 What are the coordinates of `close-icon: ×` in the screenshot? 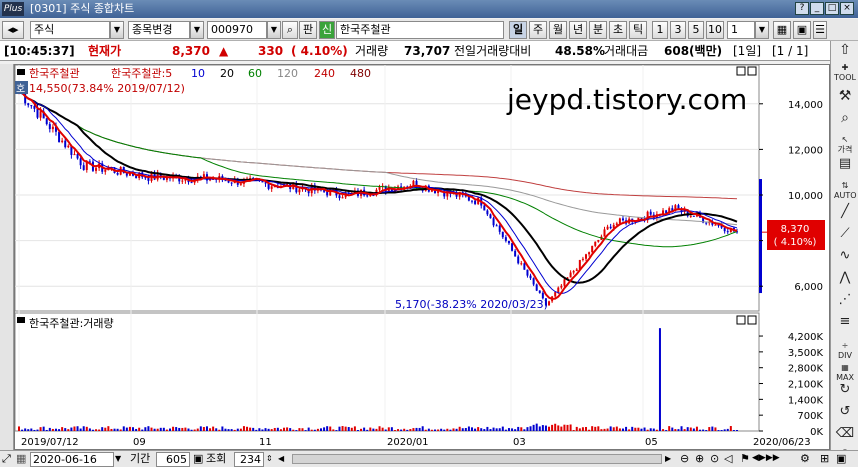 It's located at (847, 8).